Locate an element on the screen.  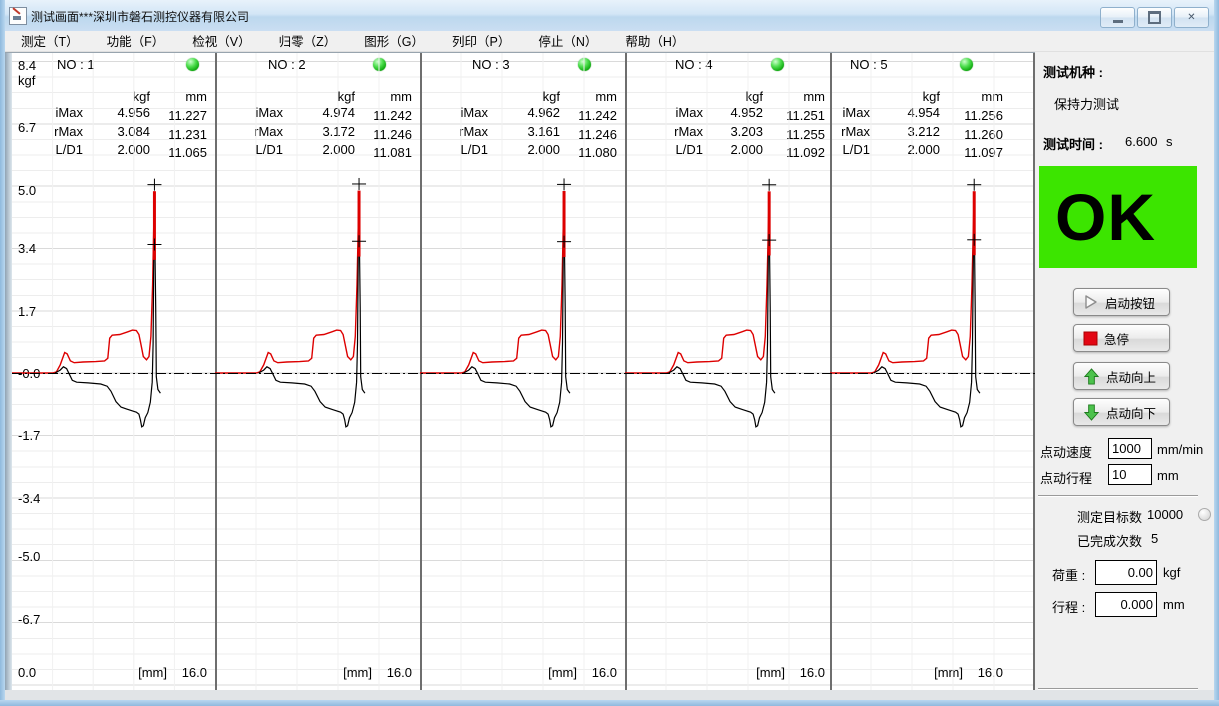
minimize-button is located at coordinates (1117, 17).